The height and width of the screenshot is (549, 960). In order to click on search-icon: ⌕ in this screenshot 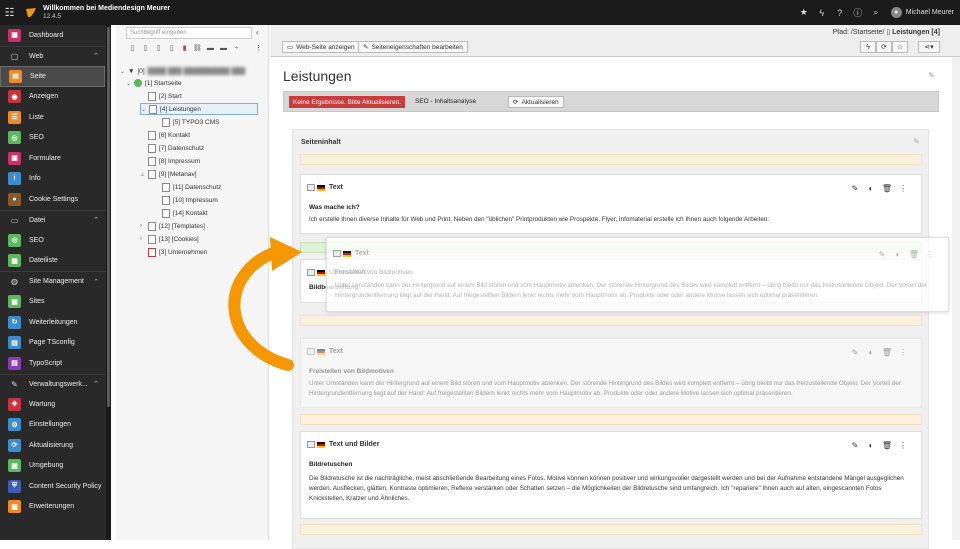, I will do `click(876, 12)`.